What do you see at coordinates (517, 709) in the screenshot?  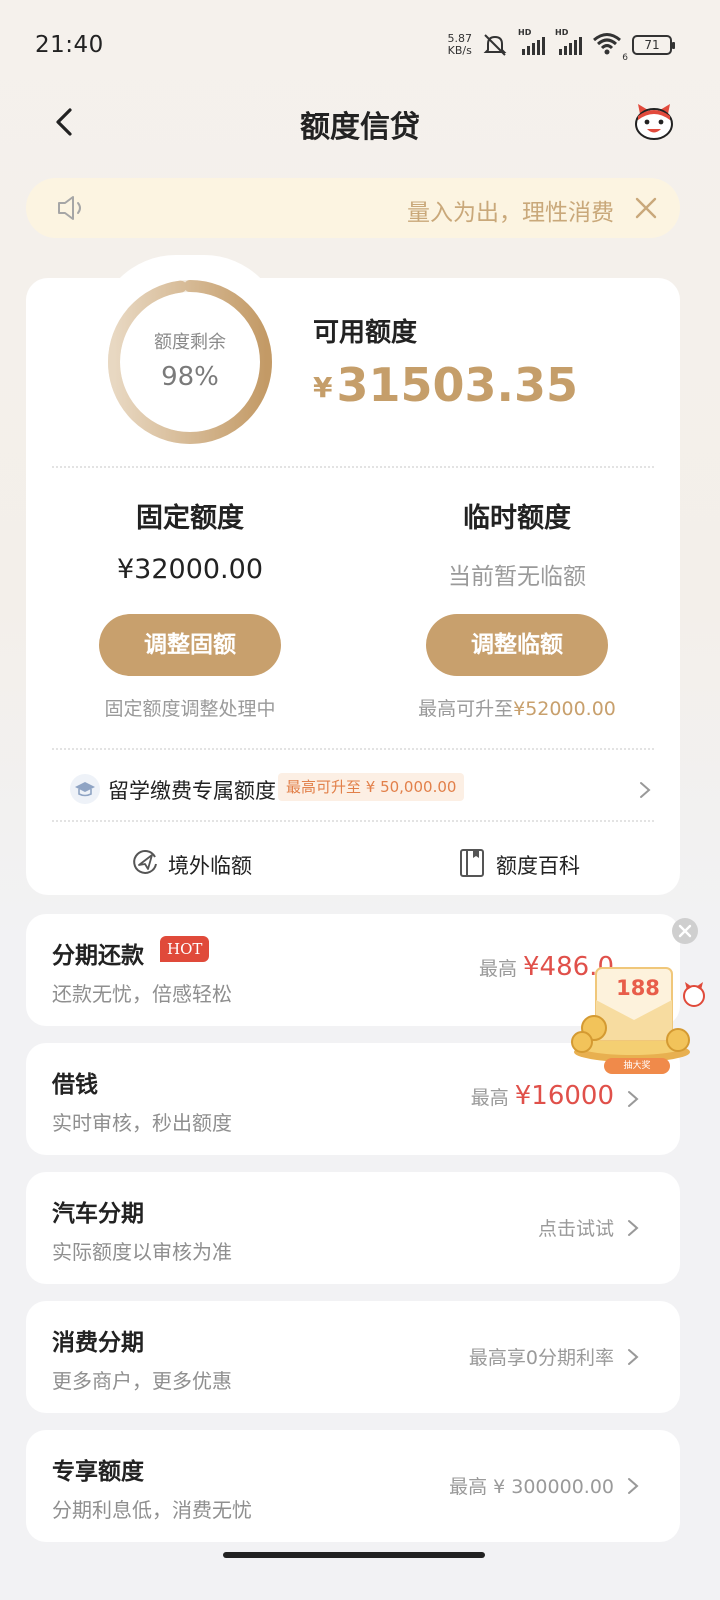 I see `temp-credit-note: 最高可升至¥52000.00` at bounding box center [517, 709].